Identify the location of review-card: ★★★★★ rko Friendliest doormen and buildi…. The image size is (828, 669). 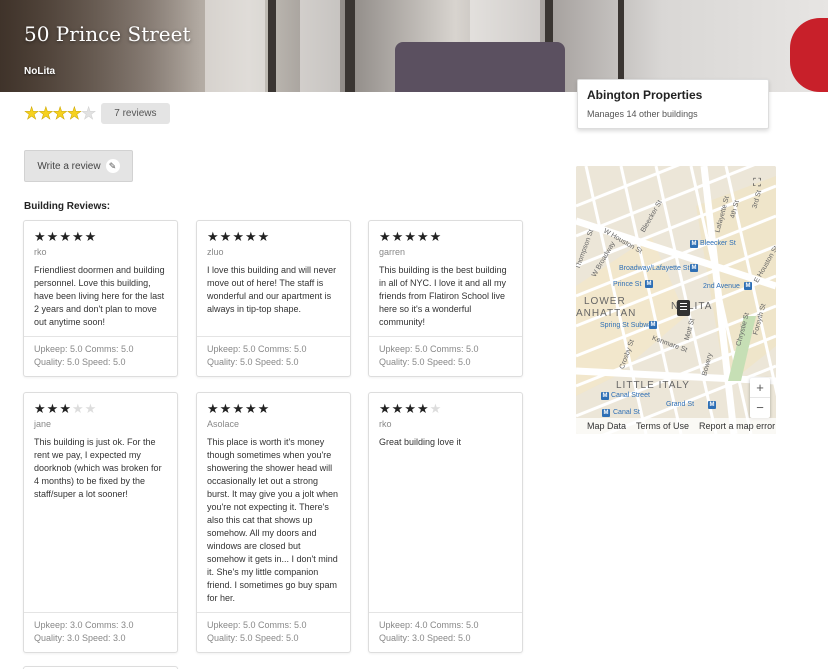
(100, 298).